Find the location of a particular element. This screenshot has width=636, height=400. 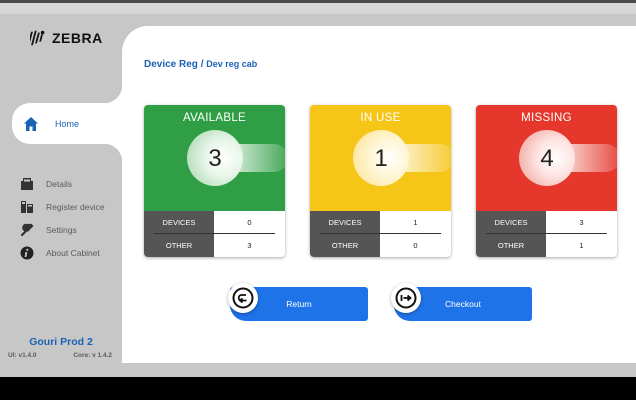

settings-icon is located at coordinates (27, 229).